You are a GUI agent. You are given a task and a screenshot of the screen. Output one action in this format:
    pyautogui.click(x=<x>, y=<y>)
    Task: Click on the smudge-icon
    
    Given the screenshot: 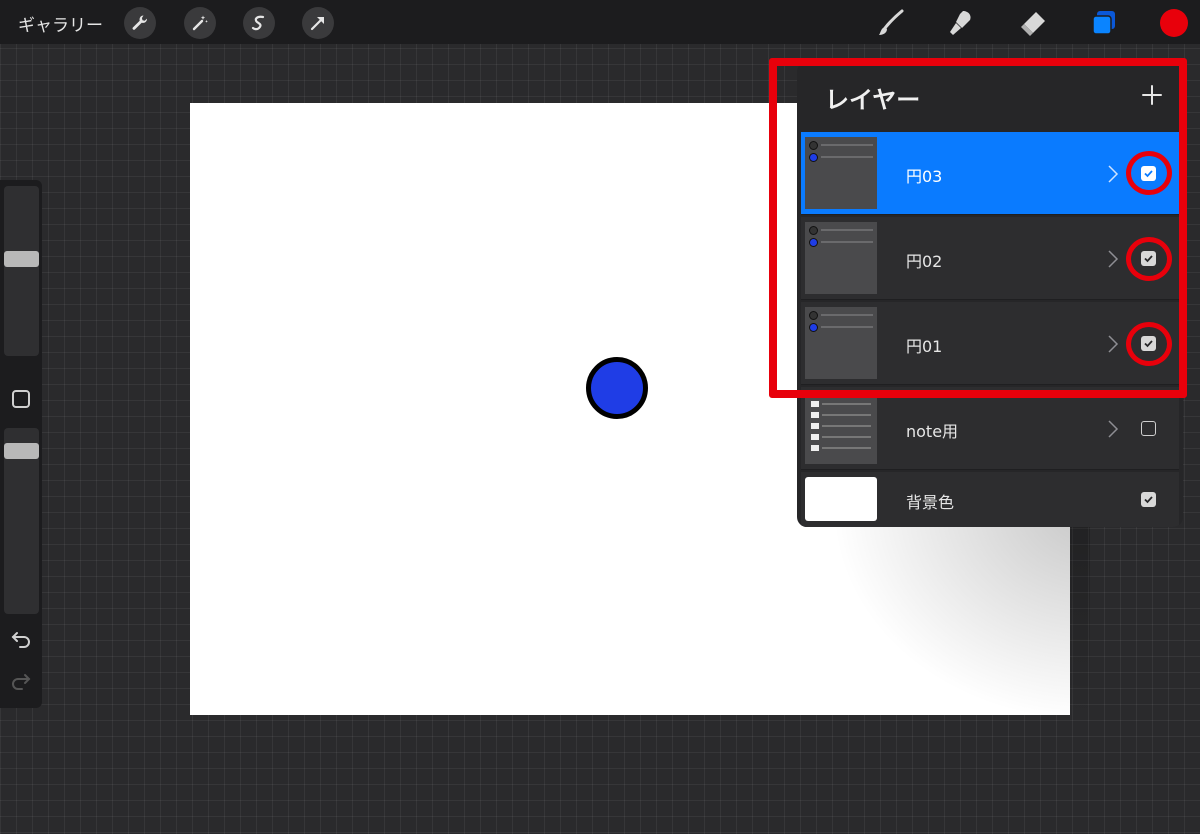 What is the action you would take?
    pyautogui.click(x=961, y=23)
    